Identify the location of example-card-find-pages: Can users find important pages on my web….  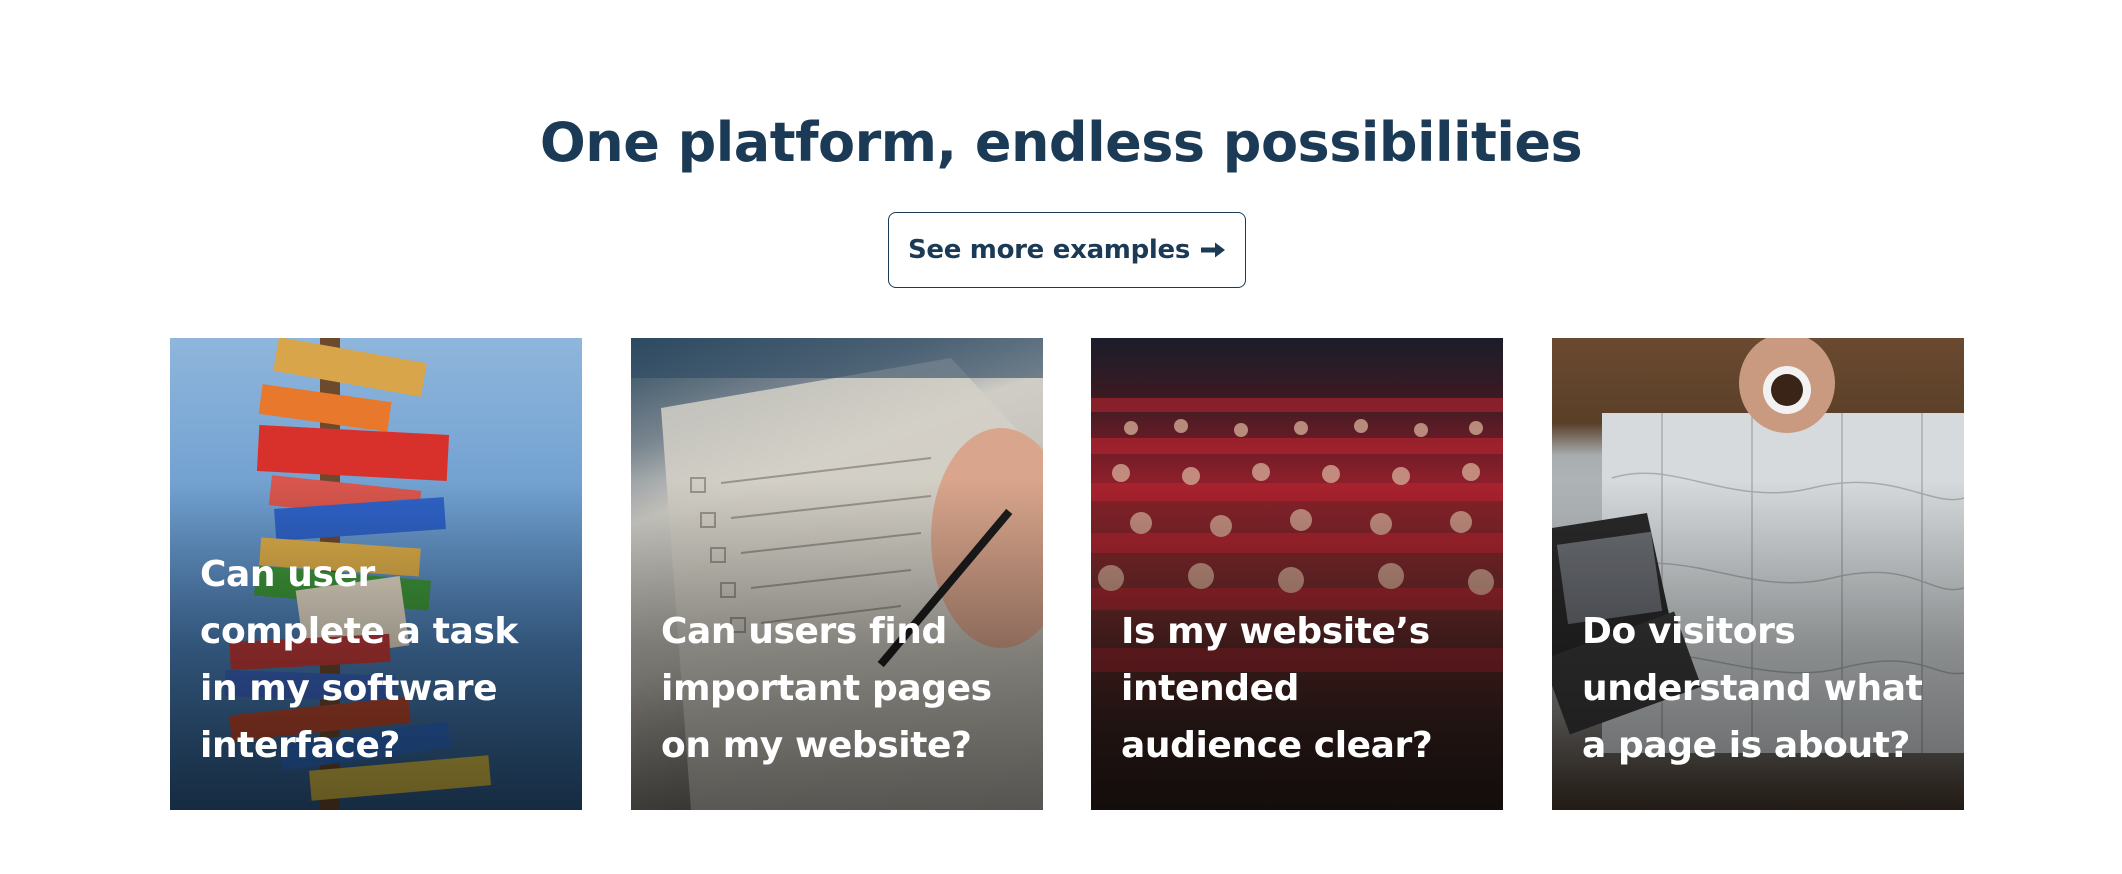
(837, 574).